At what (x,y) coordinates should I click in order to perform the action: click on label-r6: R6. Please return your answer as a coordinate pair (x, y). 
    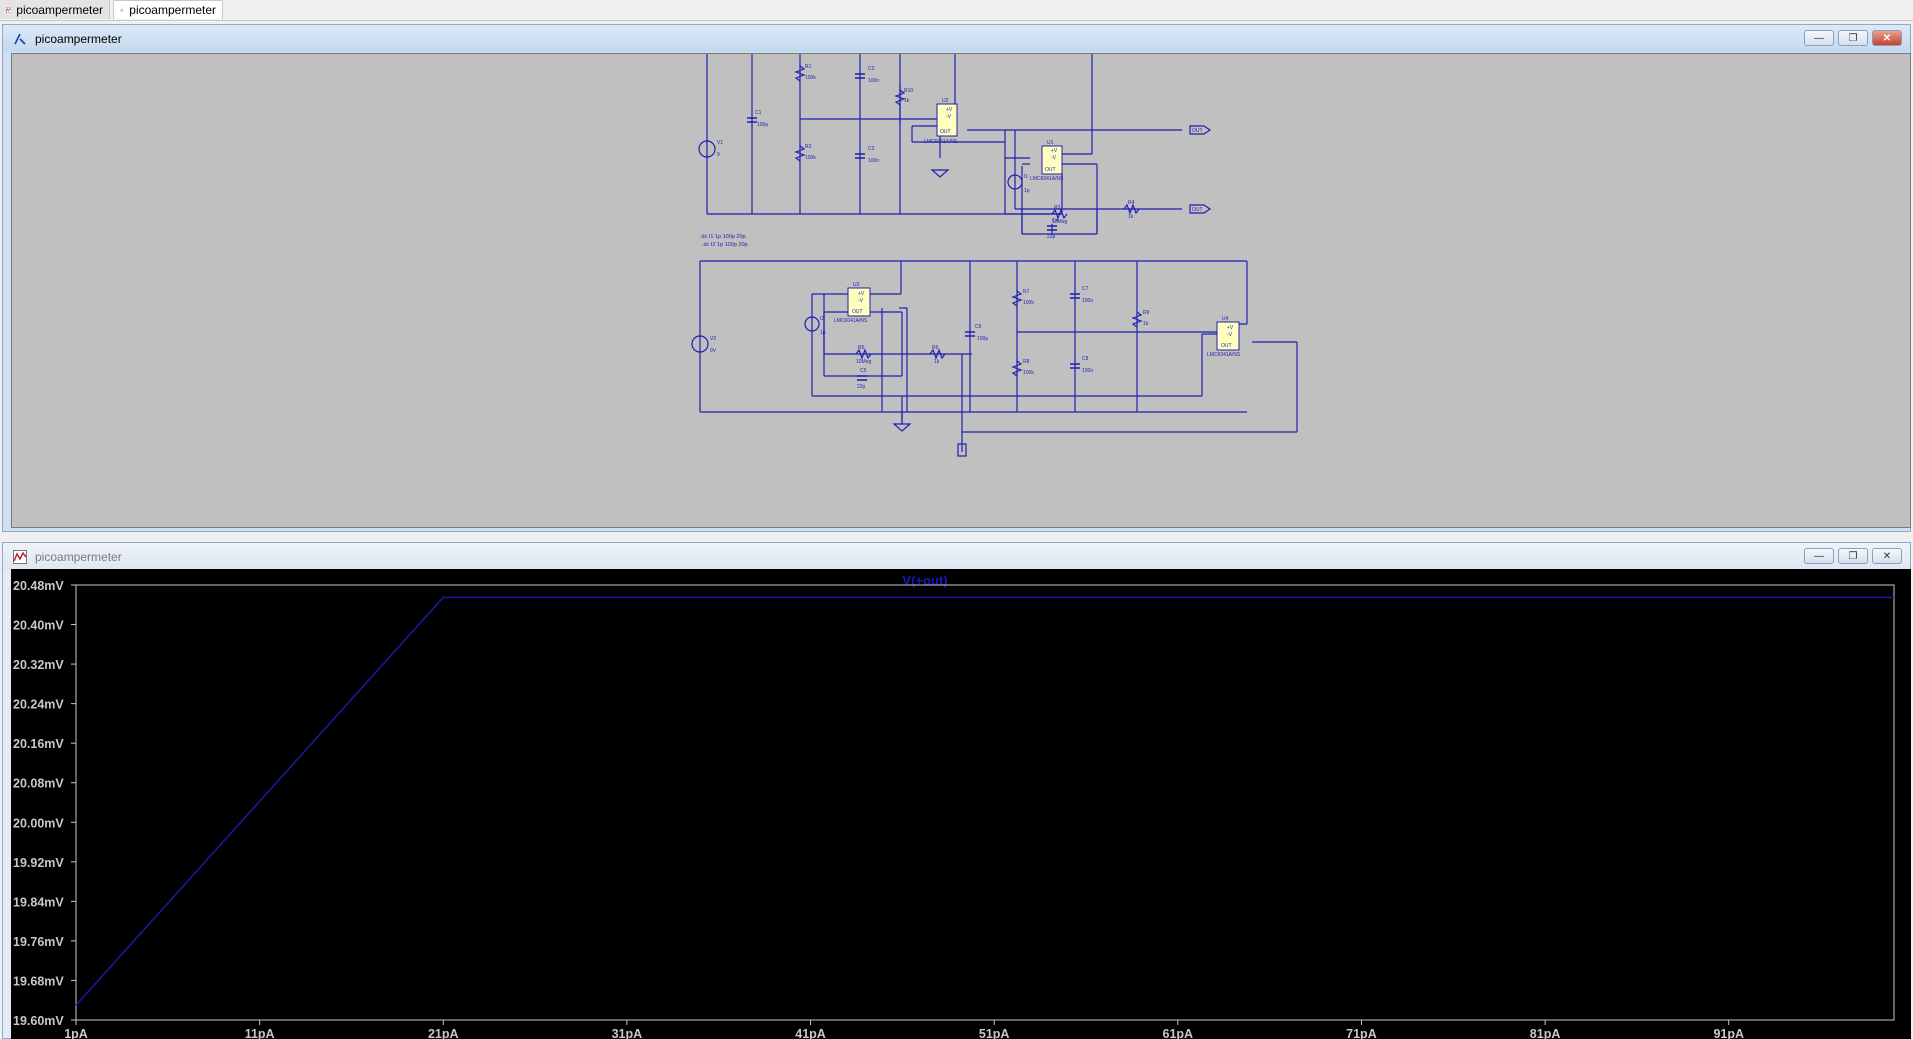
    Looking at the image, I should click on (935, 348).